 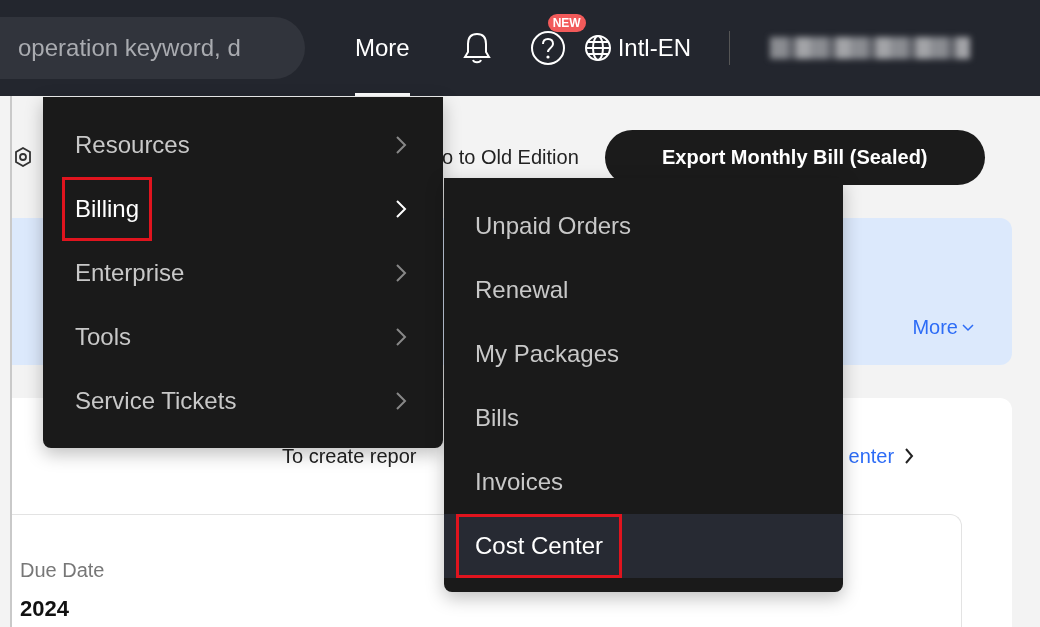 I want to click on submenu-item: Unpaid Orders, so click(x=643, y=226).